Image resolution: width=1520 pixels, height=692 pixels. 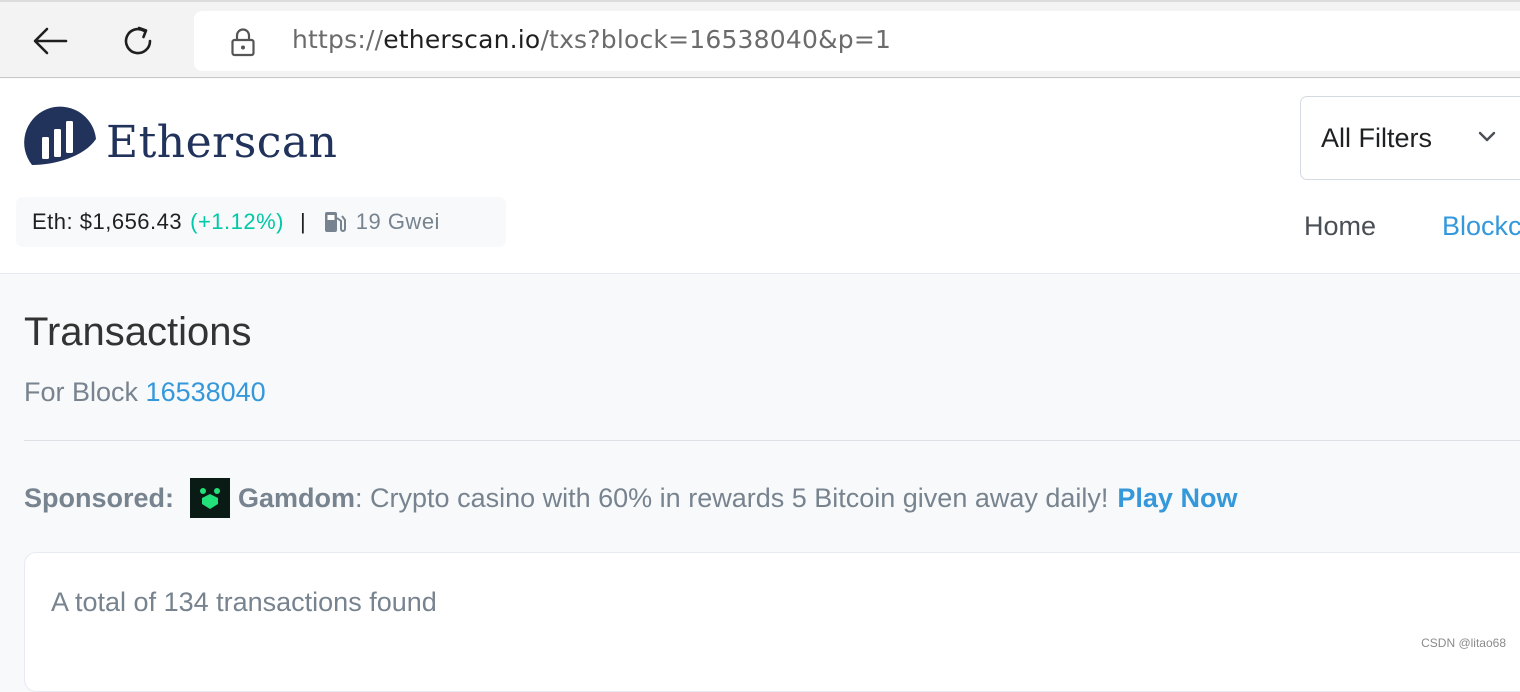 What do you see at coordinates (462, 39) in the screenshot?
I see `url-host: etherscan.io` at bounding box center [462, 39].